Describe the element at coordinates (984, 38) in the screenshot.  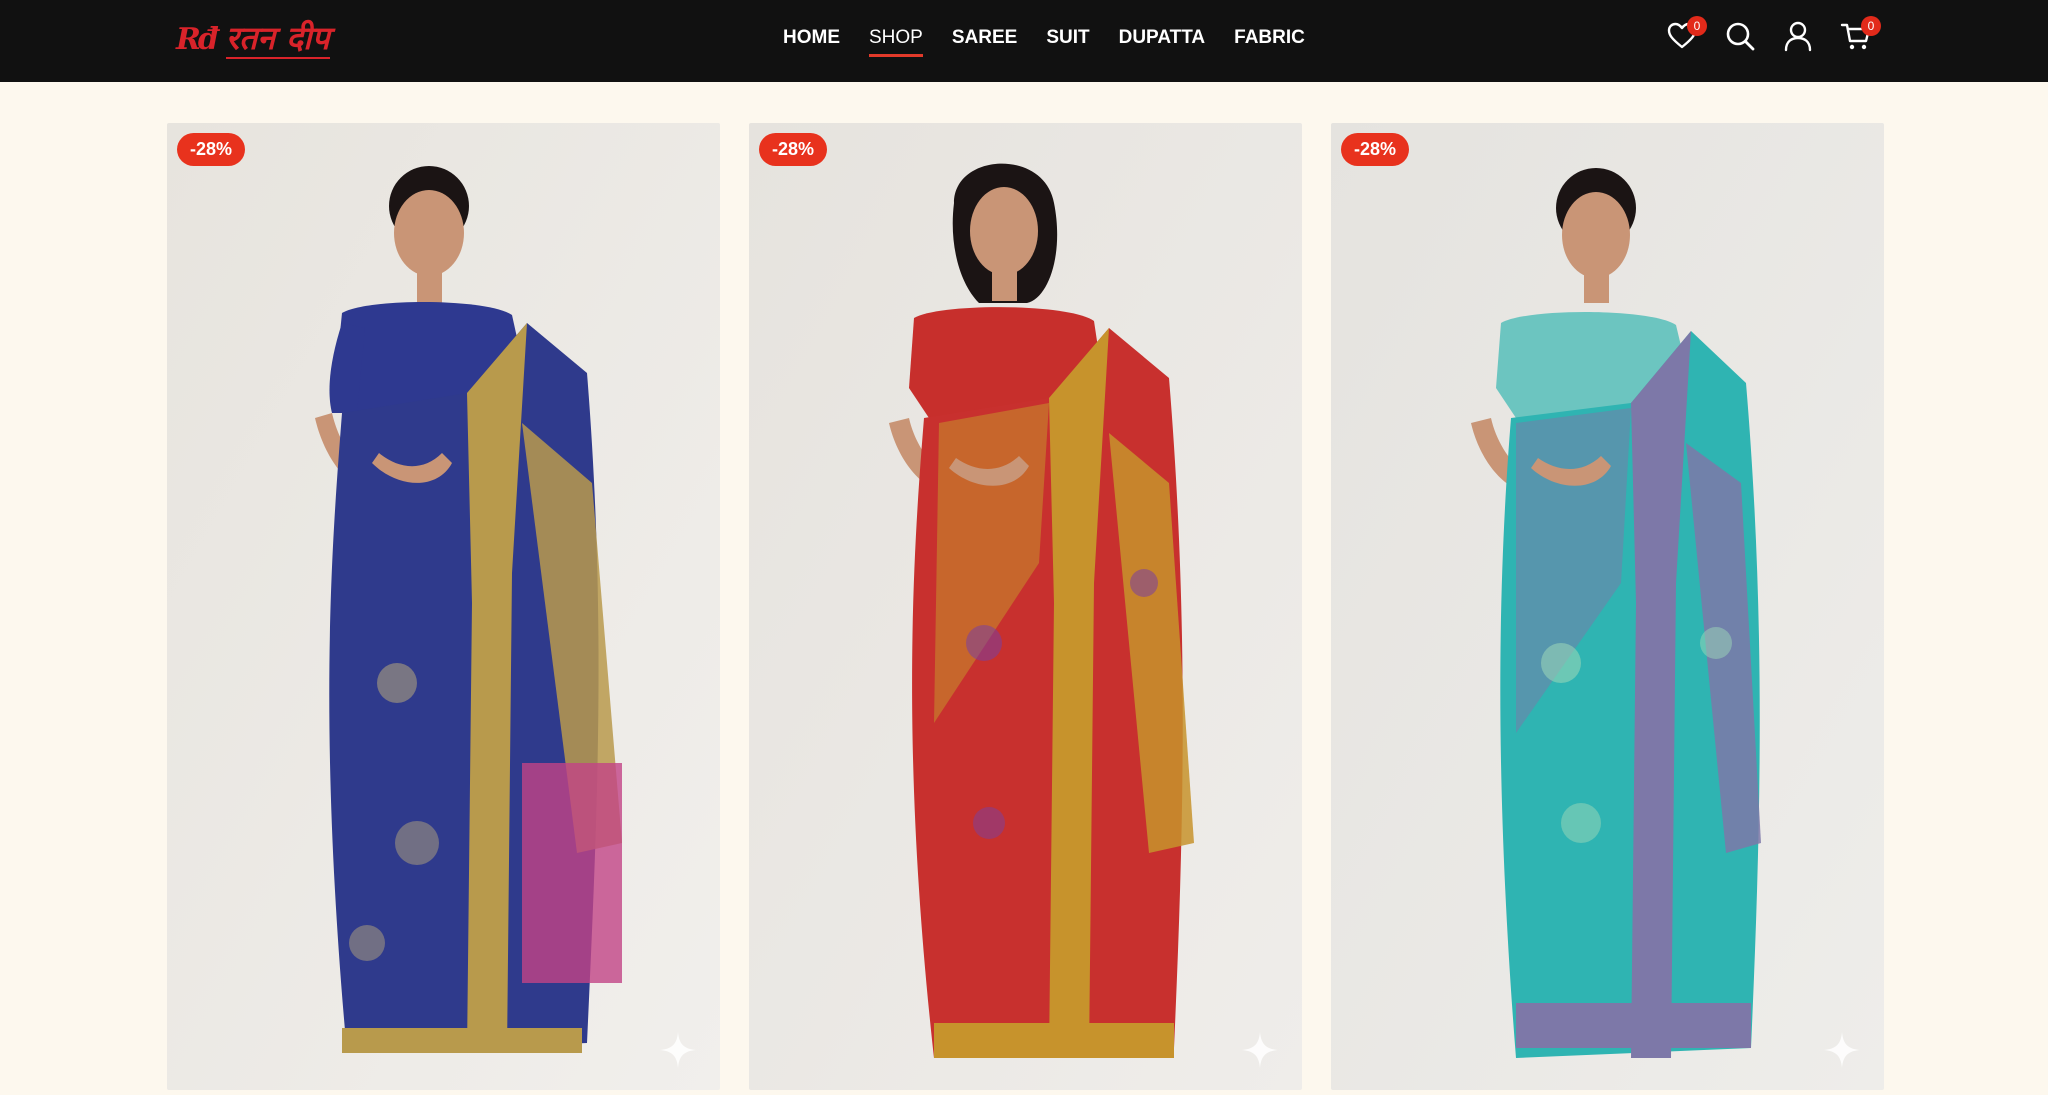
I see `nav-saree: SAREE` at that location.